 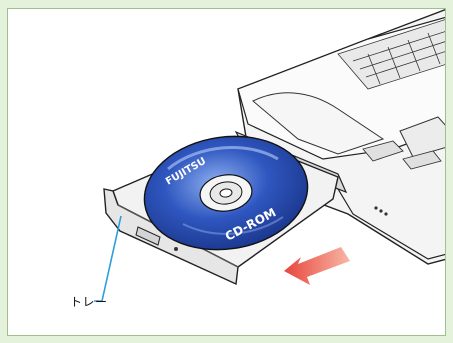 I want to click on tray-callout-line, so click(x=108, y=258).